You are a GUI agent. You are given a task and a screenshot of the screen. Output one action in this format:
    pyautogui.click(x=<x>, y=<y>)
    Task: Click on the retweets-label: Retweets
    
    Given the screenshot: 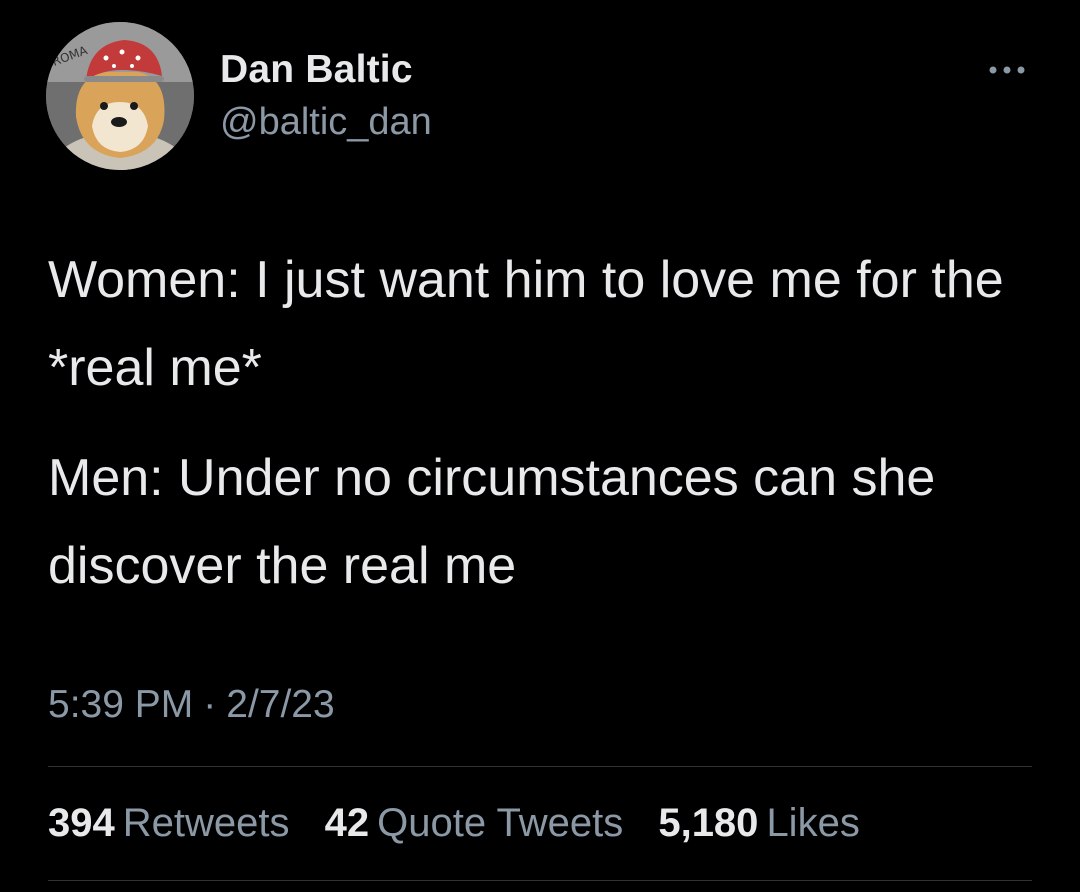 What is the action you would take?
    pyautogui.click(x=206, y=823)
    